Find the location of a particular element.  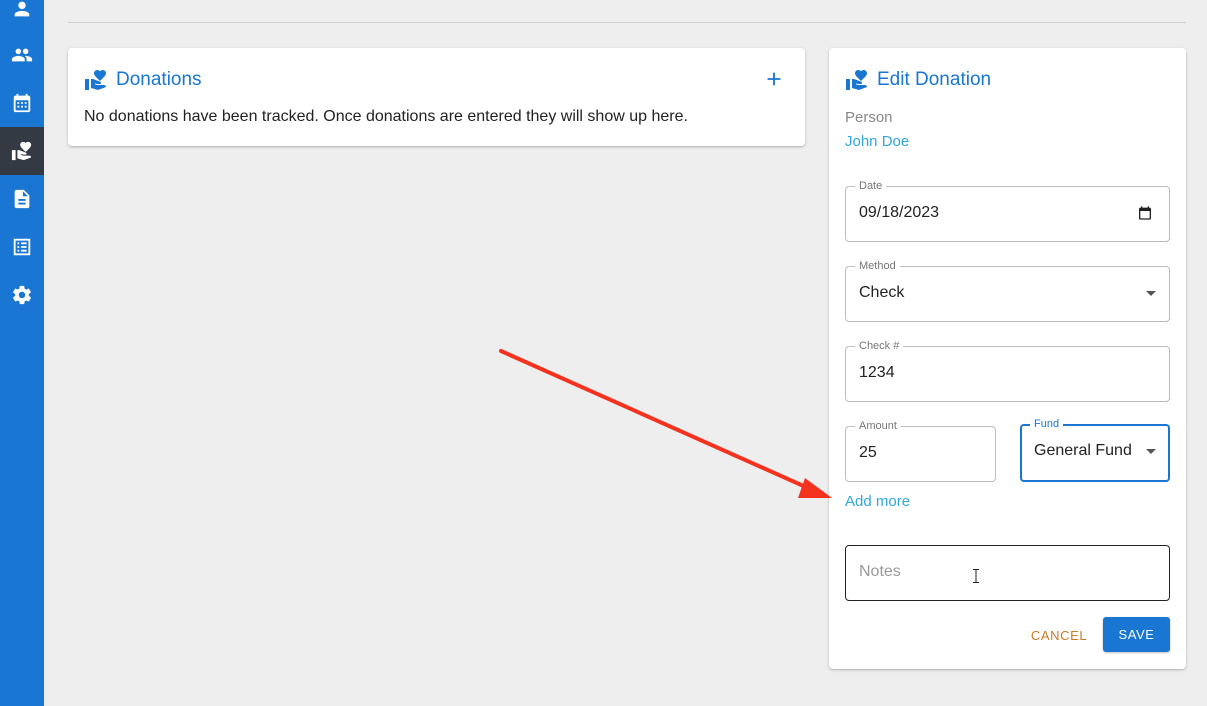

person-link: John Doe is located at coordinates (877, 141).